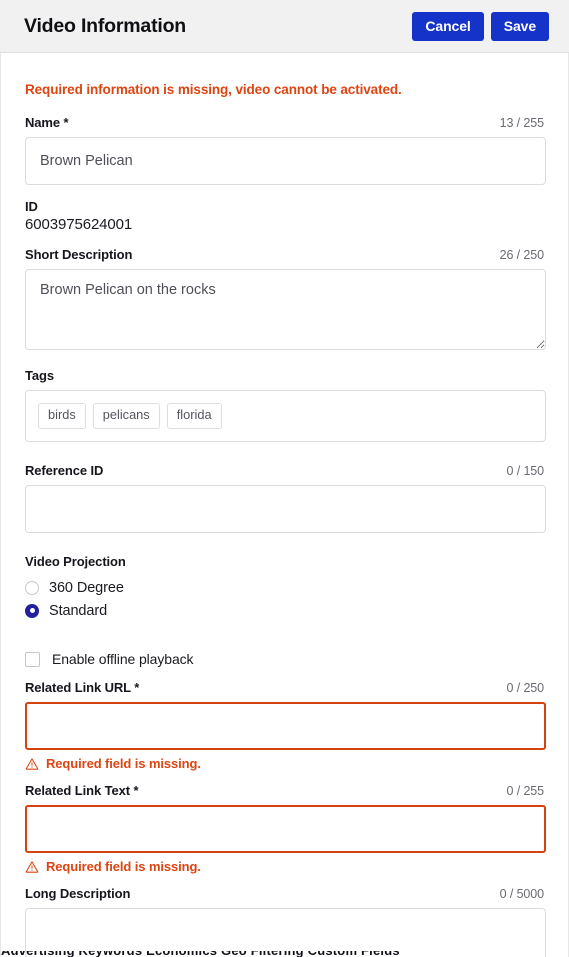 The width and height of the screenshot is (569, 957). What do you see at coordinates (285, 161) in the screenshot?
I see `name-input` at bounding box center [285, 161].